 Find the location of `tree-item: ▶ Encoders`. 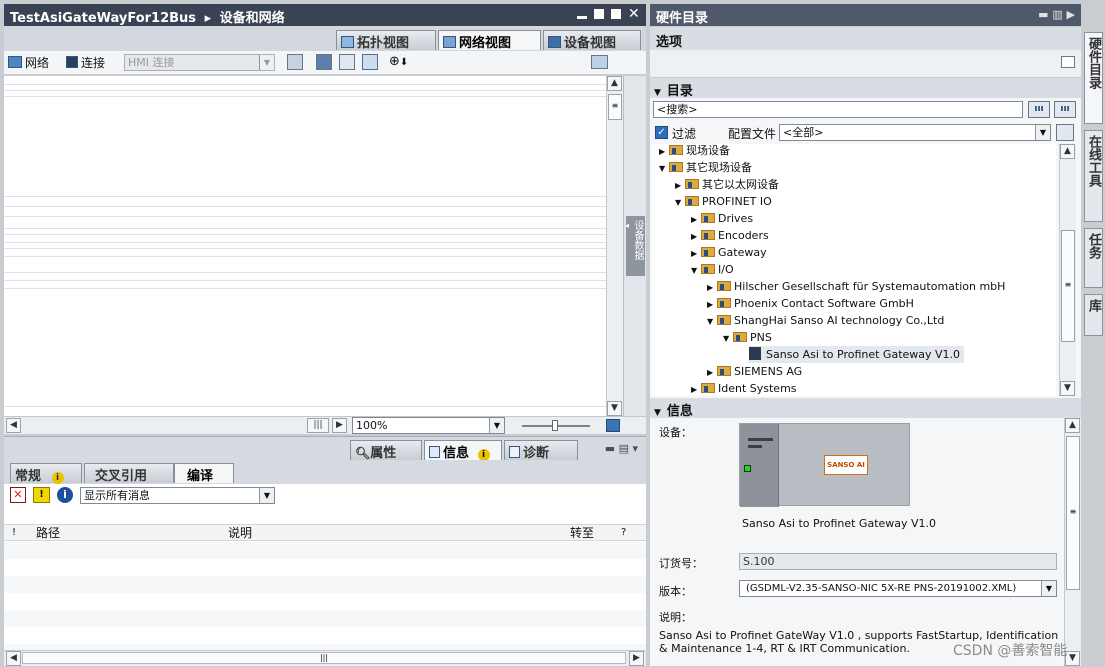

tree-item: ▶ Encoders is located at coordinates (730, 235).